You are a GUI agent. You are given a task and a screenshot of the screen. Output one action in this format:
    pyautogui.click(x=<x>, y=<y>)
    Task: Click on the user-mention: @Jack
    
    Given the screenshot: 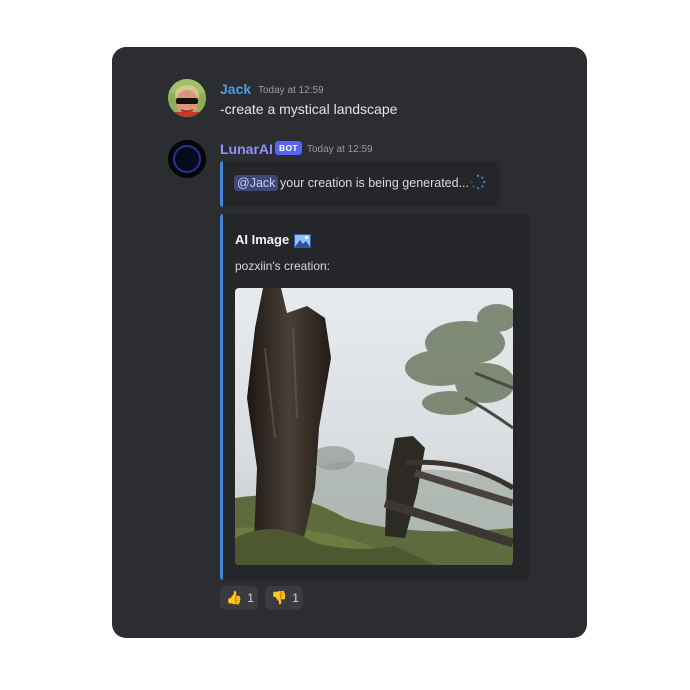 What is the action you would take?
    pyautogui.click(x=256, y=183)
    